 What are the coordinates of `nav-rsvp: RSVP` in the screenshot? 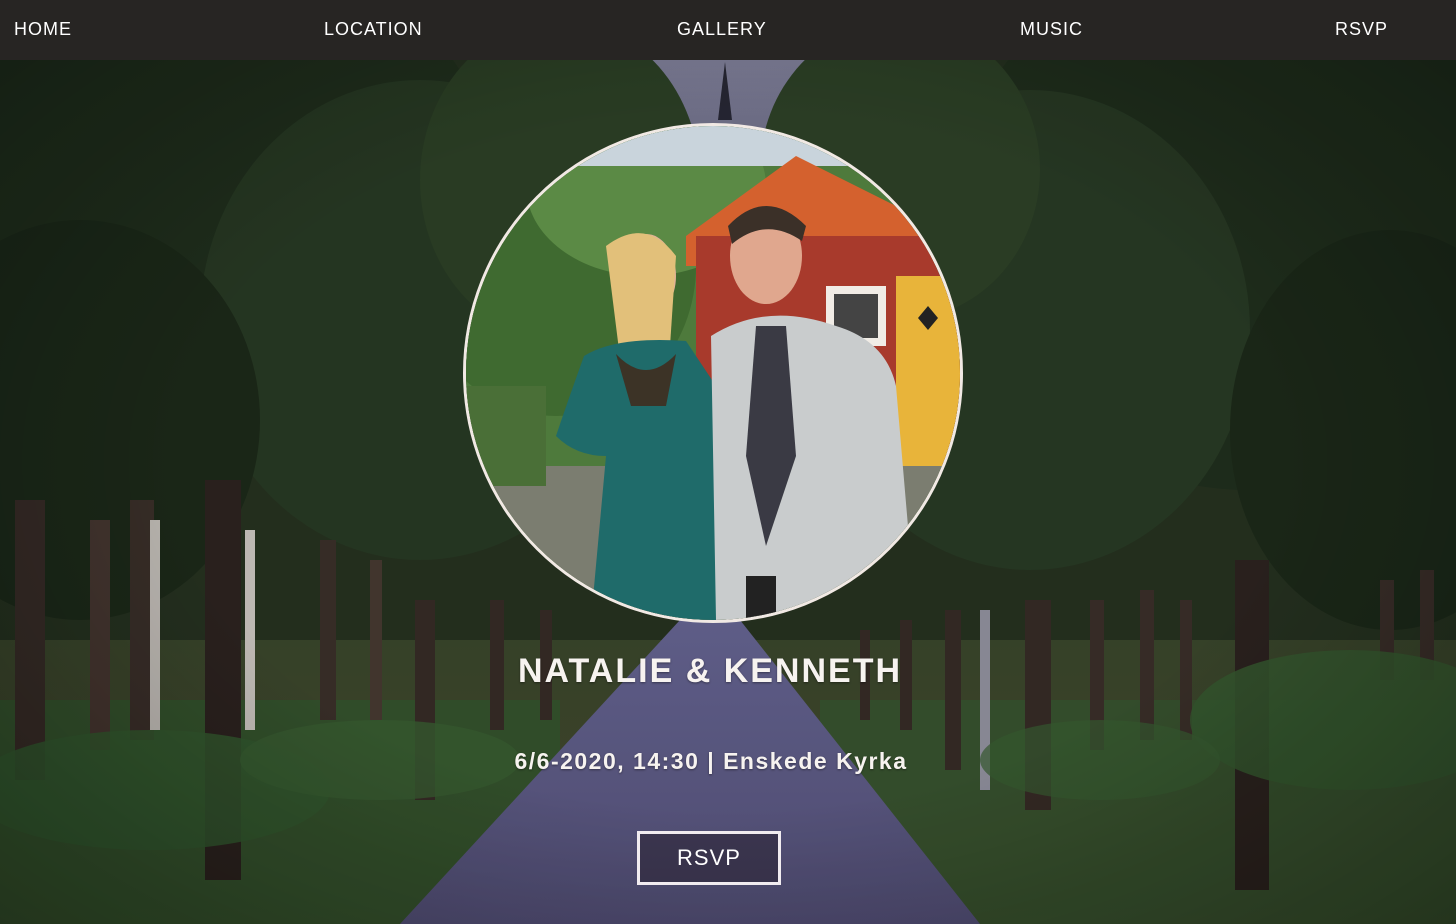 It's located at (1361, 29).